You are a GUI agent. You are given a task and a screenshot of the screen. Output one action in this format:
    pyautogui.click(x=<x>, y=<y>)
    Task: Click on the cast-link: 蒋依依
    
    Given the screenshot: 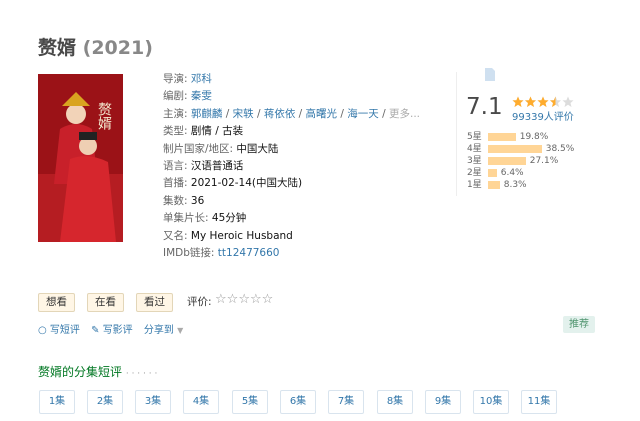 What is the action you would take?
    pyautogui.click(x=280, y=114)
    